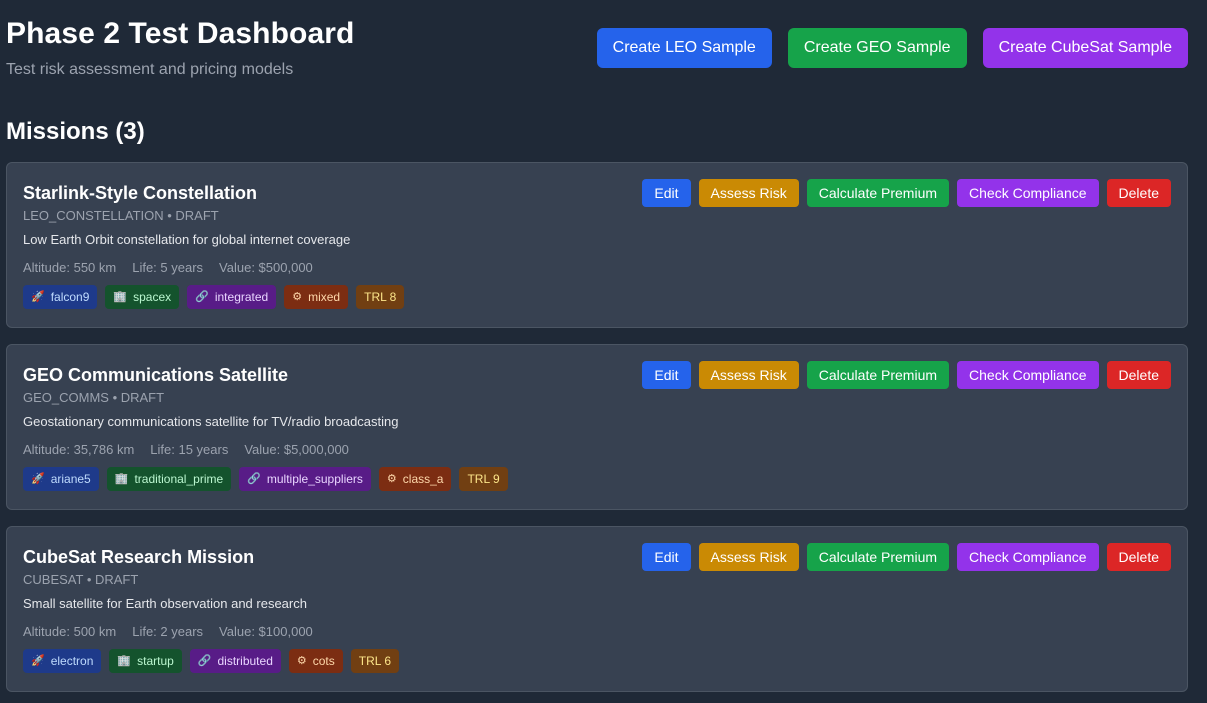 This screenshot has width=1207, height=703. What do you see at coordinates (179, 479) in the screenshot?
I see `tag-label: traditional_prime` at bounding box center [179, 479].